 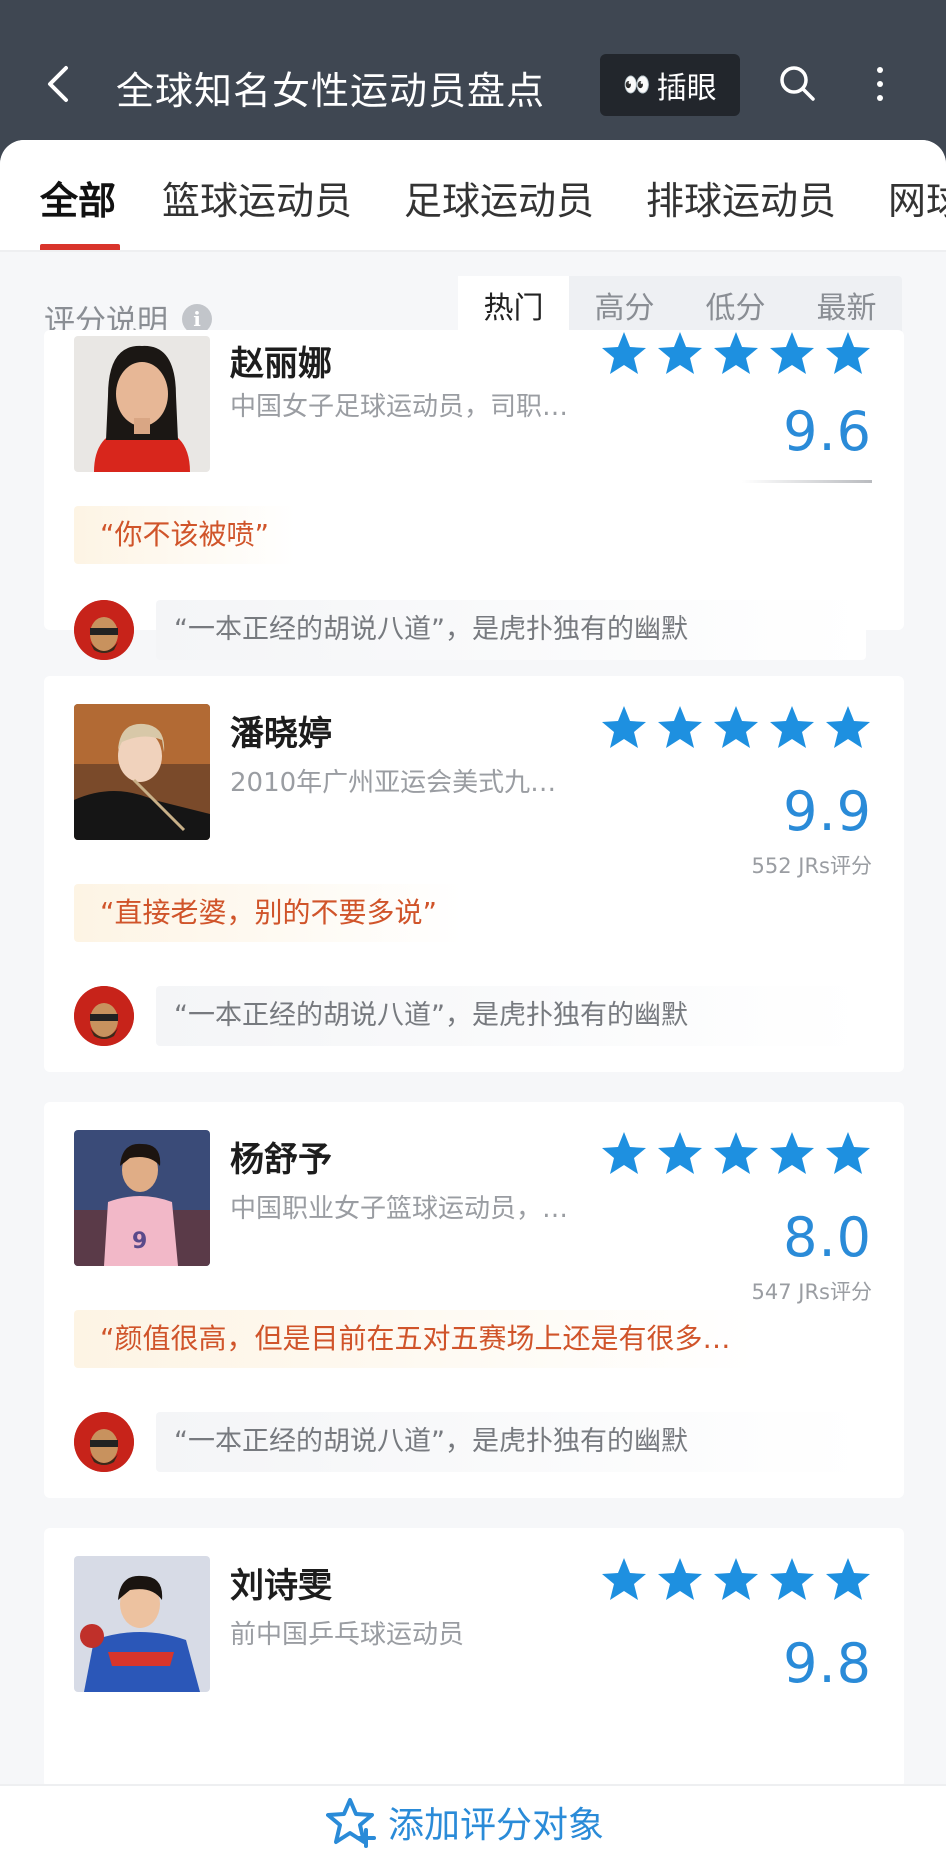 What do you see at coordinates (827, 431) in the screenshot?
I see `athlete-score: 9.6` at bounding box center [827, 431].